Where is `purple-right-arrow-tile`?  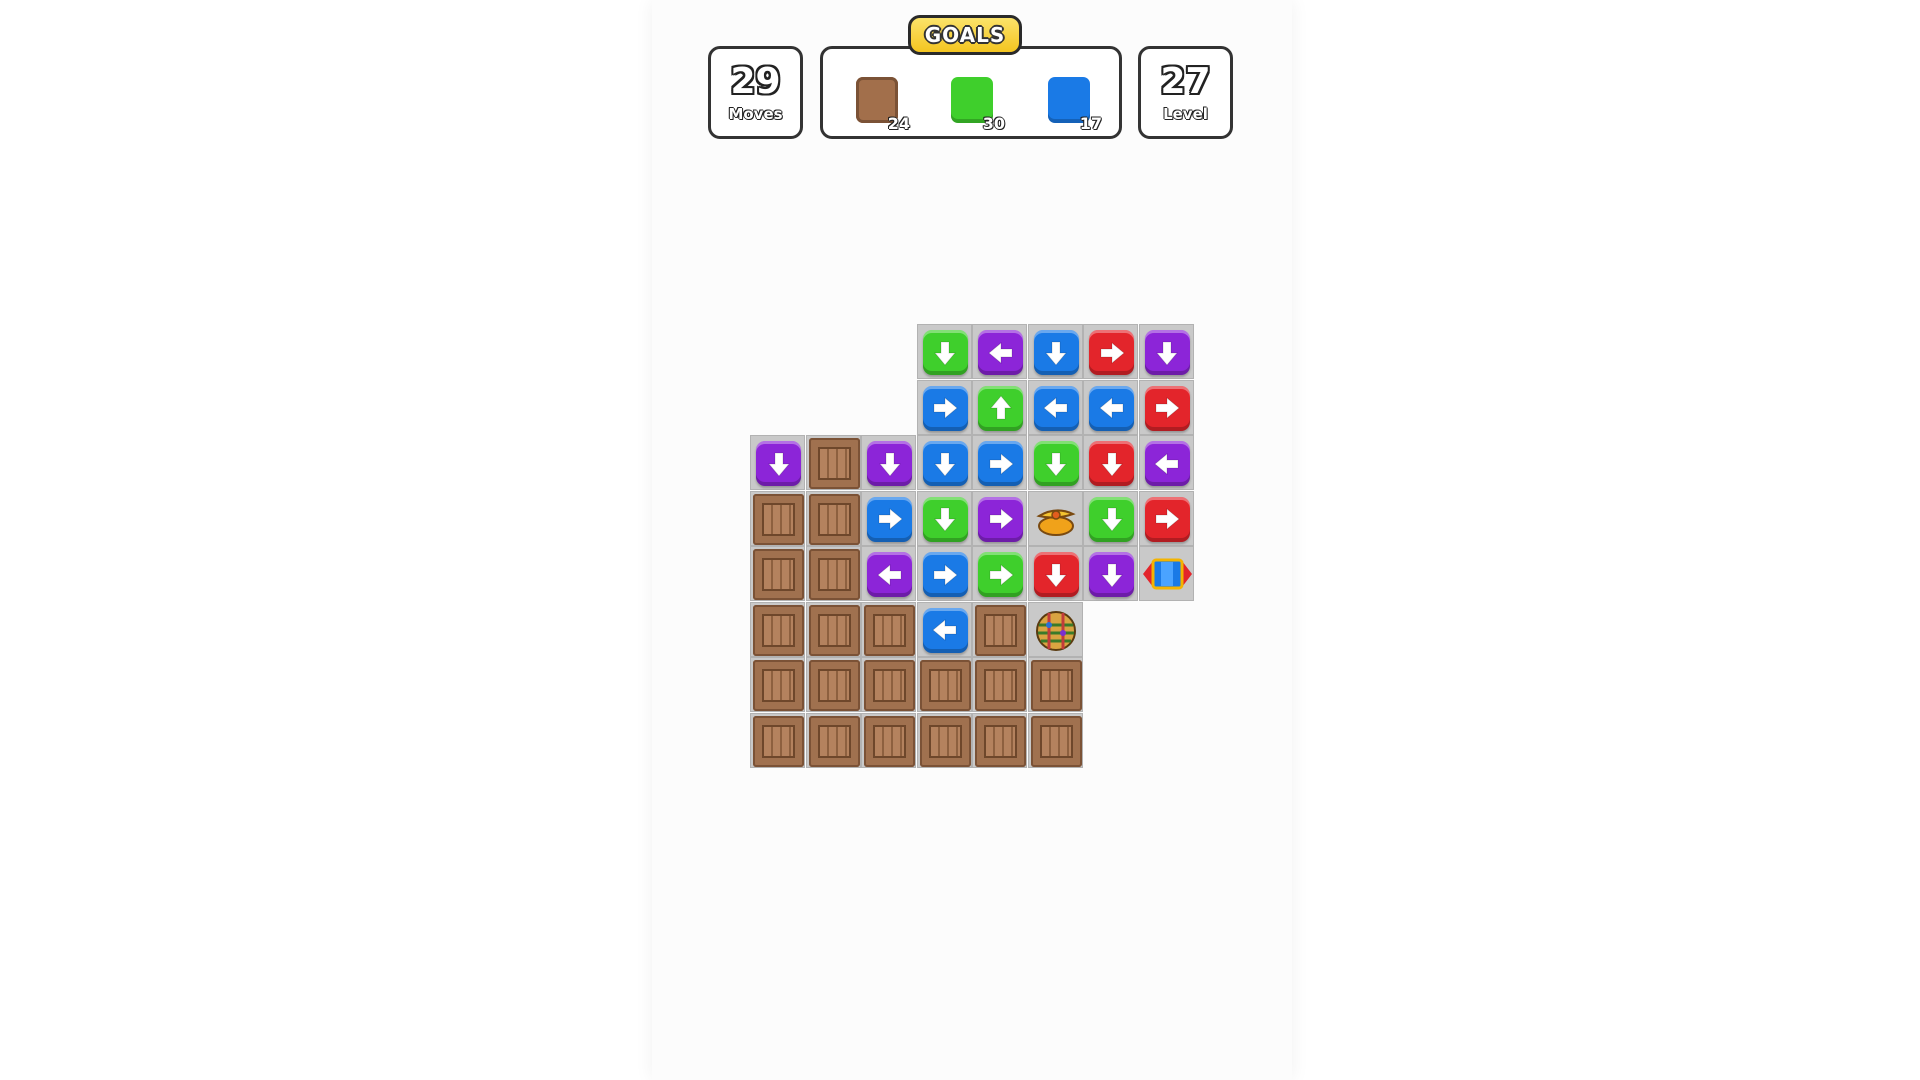
purple-right-arrow-tile is located at coordinates (999, 518).